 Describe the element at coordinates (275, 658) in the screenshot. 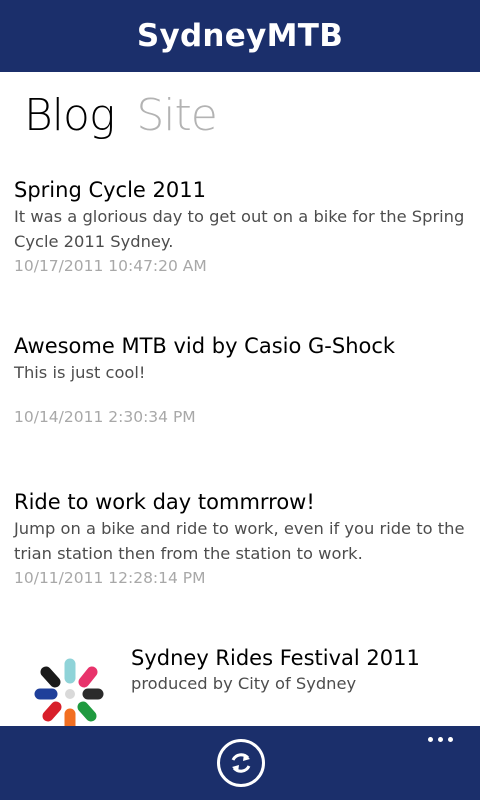

I see `promo-title: Sydney Rides Festival 2011` at that location.